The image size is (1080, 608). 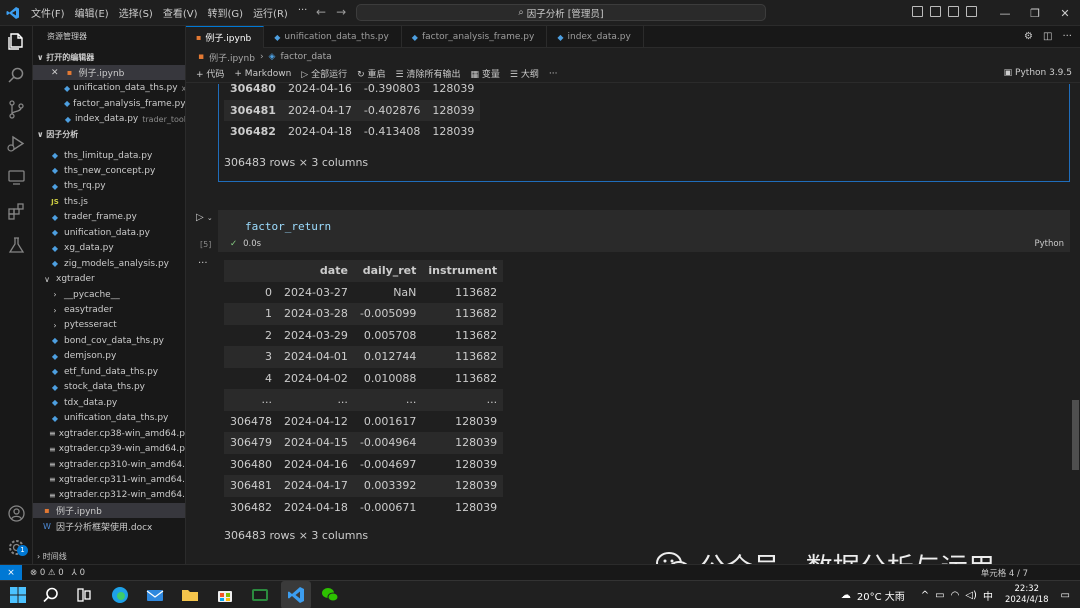 What do you see at coordinates (109, 72) in the screenshot?
I see `open-editor-item: ✕ ▪ 例子.ipynb` at bounding box center [109, 72].